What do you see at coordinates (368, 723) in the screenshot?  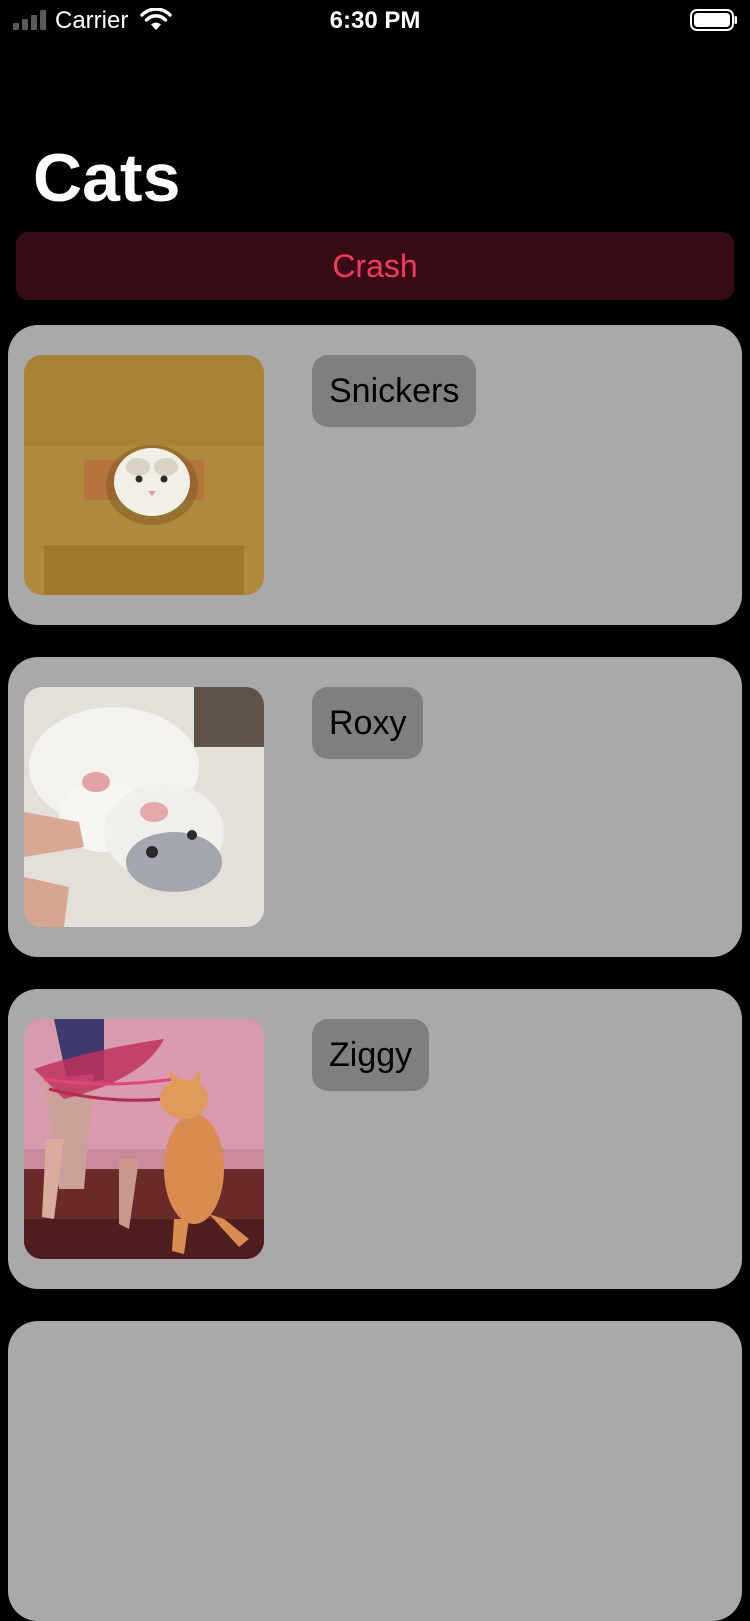 I see `cat-name: Roxy` at bounding box center [368, 723].